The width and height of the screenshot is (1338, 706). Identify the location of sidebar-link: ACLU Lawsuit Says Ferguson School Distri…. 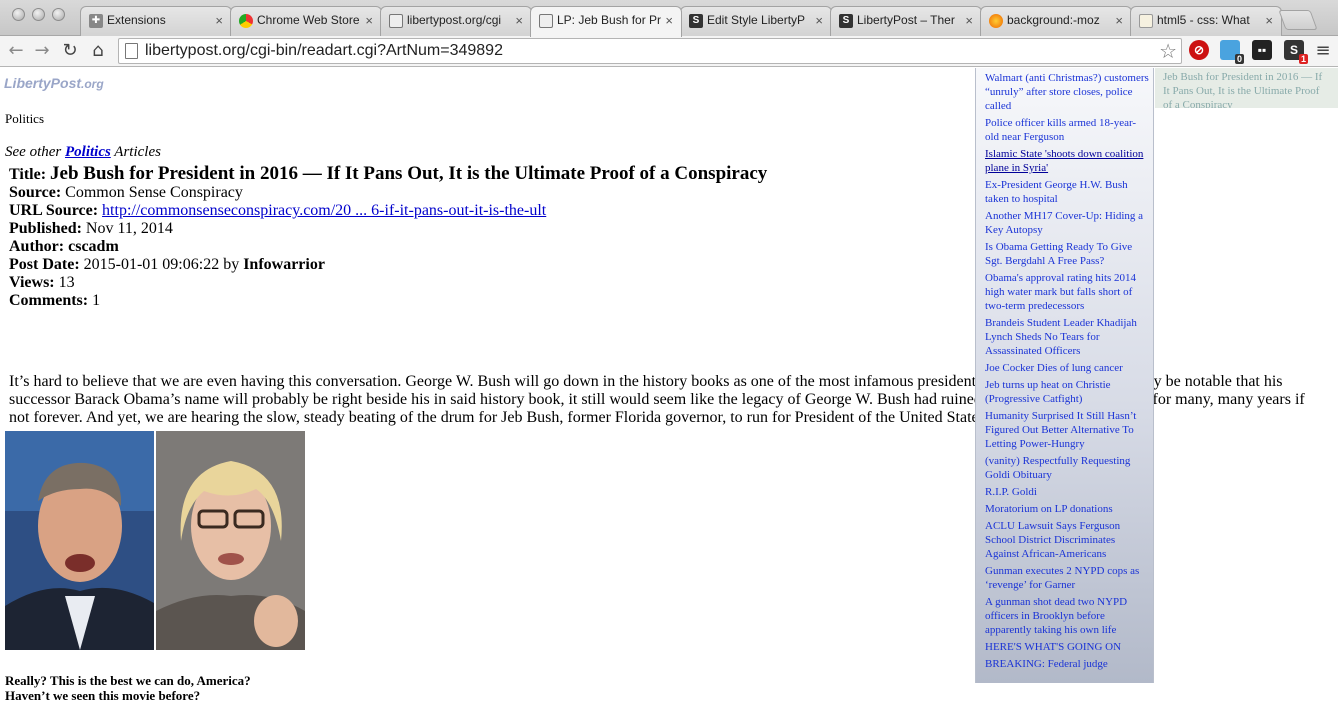
(1067, 540).